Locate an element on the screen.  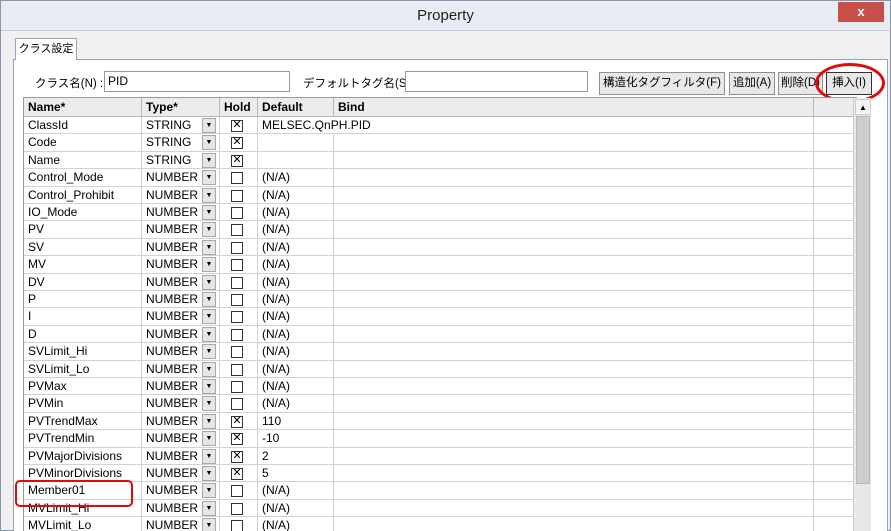
triangle-up-icon: ▲ is located at coordinates (863, 107).